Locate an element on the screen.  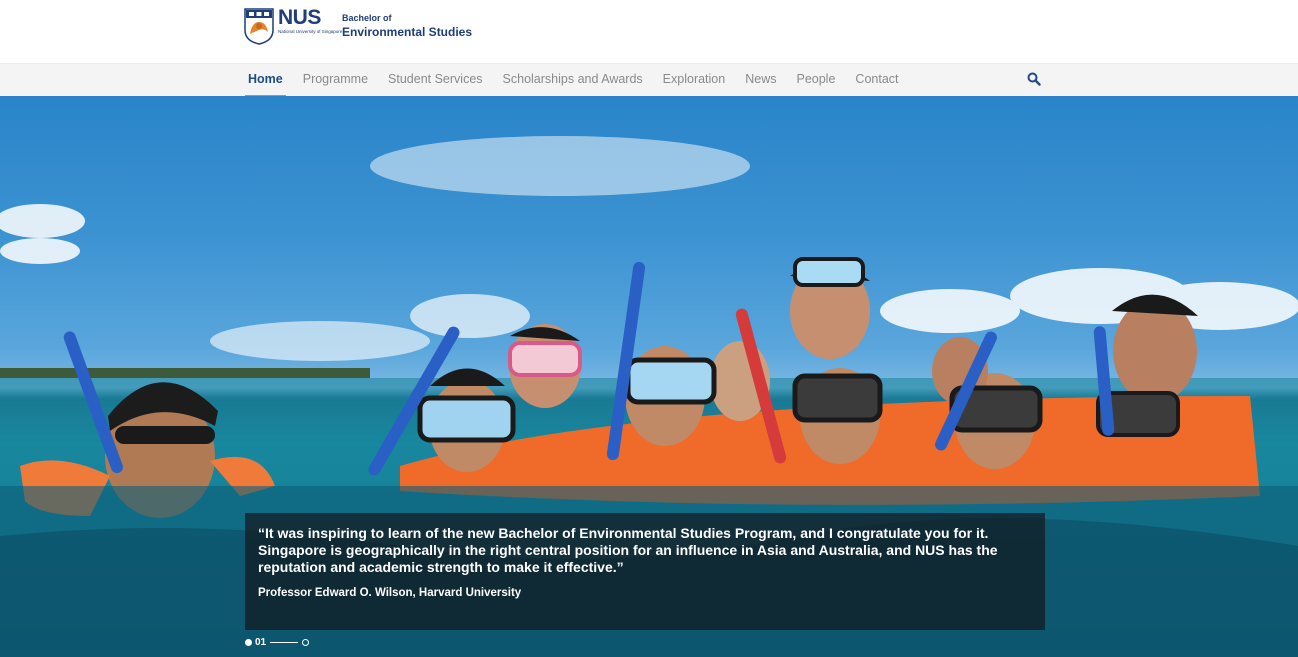
program-title-line2: Environmental Studies is located at coordinates (407, 32).